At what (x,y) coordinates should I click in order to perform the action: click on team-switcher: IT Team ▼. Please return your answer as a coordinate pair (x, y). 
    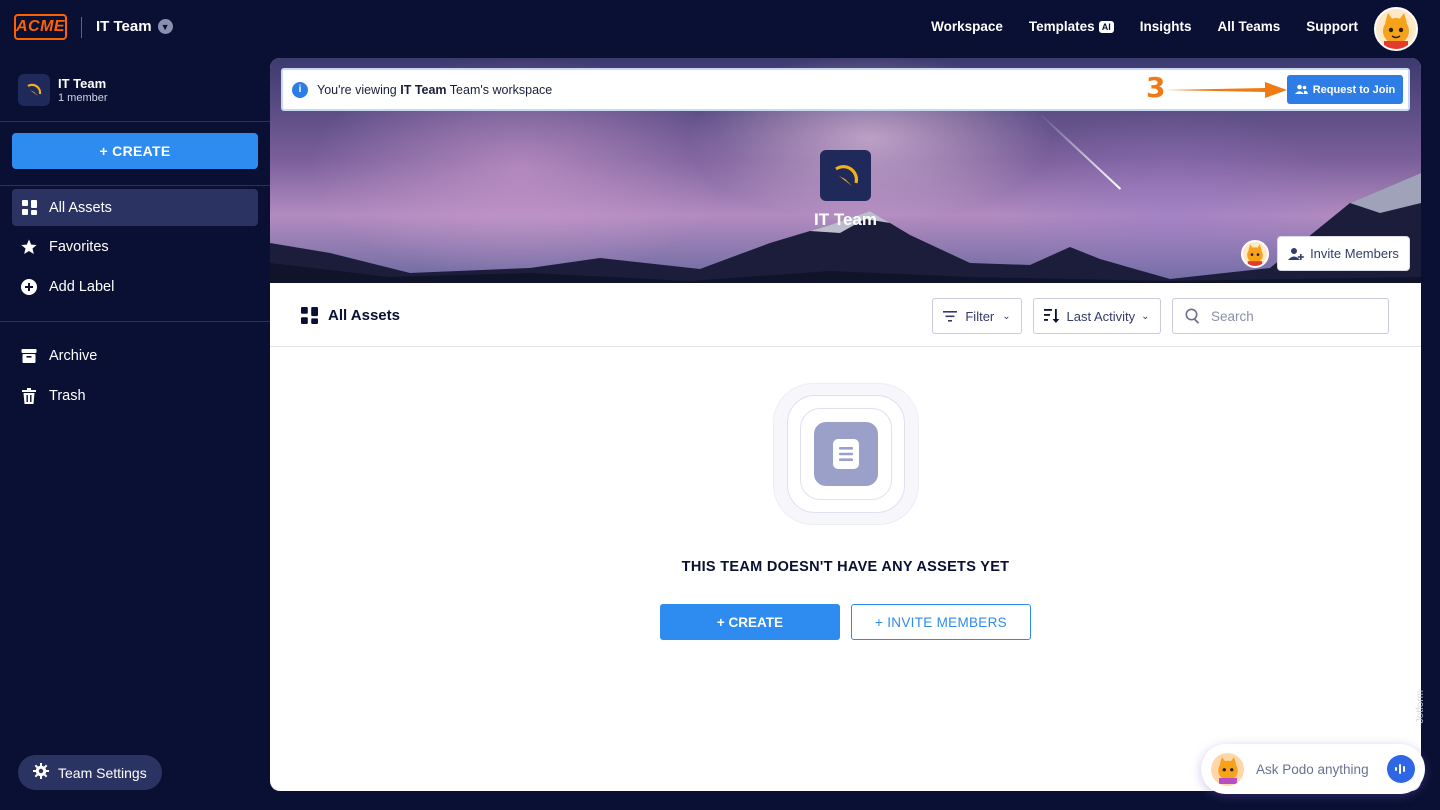
    Looking at the image, I should click on (134, 26).